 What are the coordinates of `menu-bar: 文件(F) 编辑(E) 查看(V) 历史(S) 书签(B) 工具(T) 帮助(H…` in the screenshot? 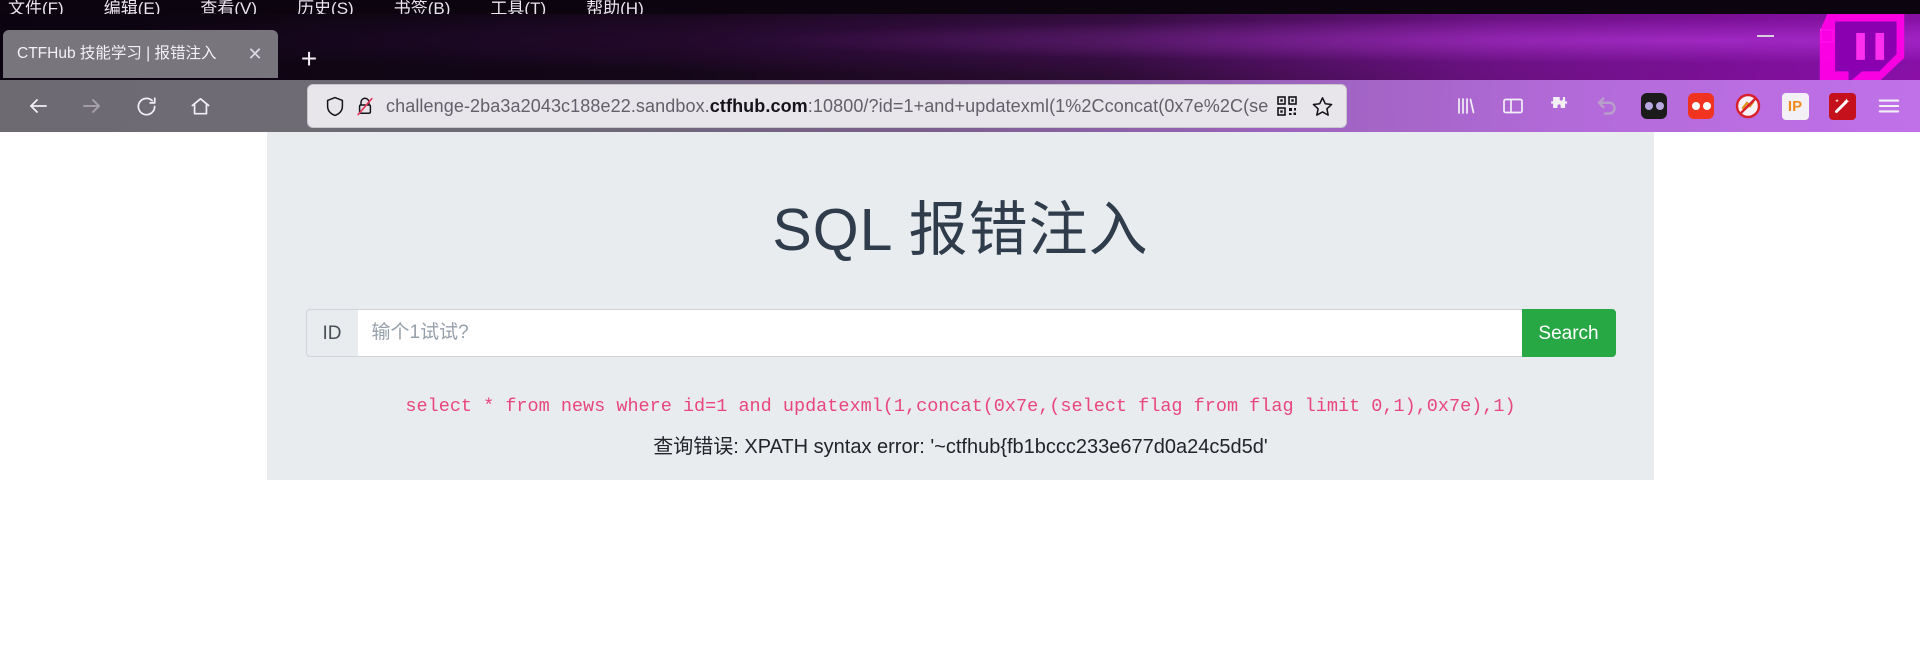 It's located at (960, 7).